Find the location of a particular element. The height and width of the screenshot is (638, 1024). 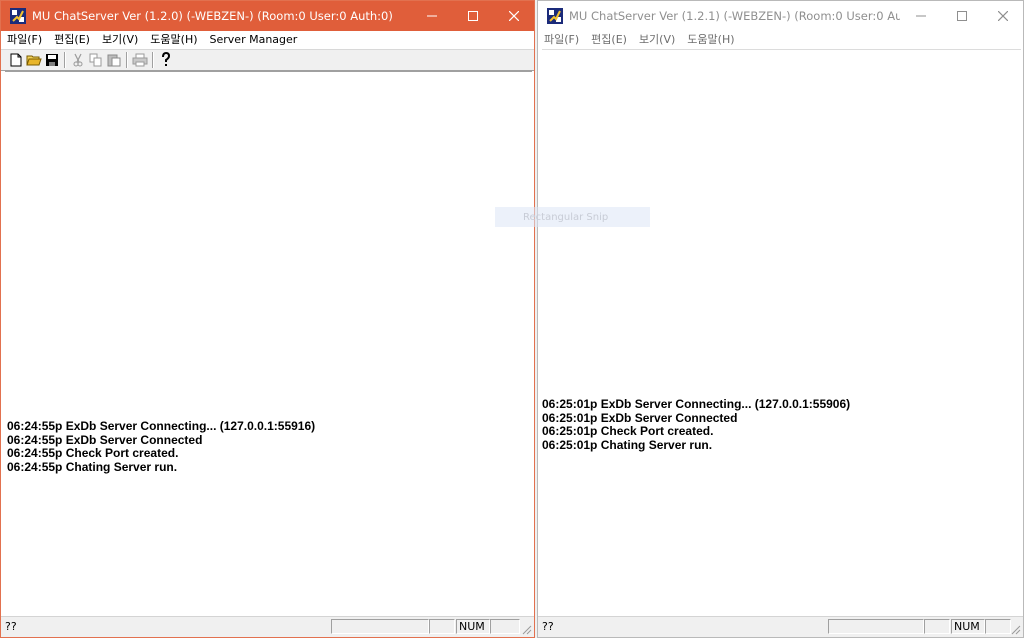

menu-server-manager: Server Manager is located at coordinates (254, 40).